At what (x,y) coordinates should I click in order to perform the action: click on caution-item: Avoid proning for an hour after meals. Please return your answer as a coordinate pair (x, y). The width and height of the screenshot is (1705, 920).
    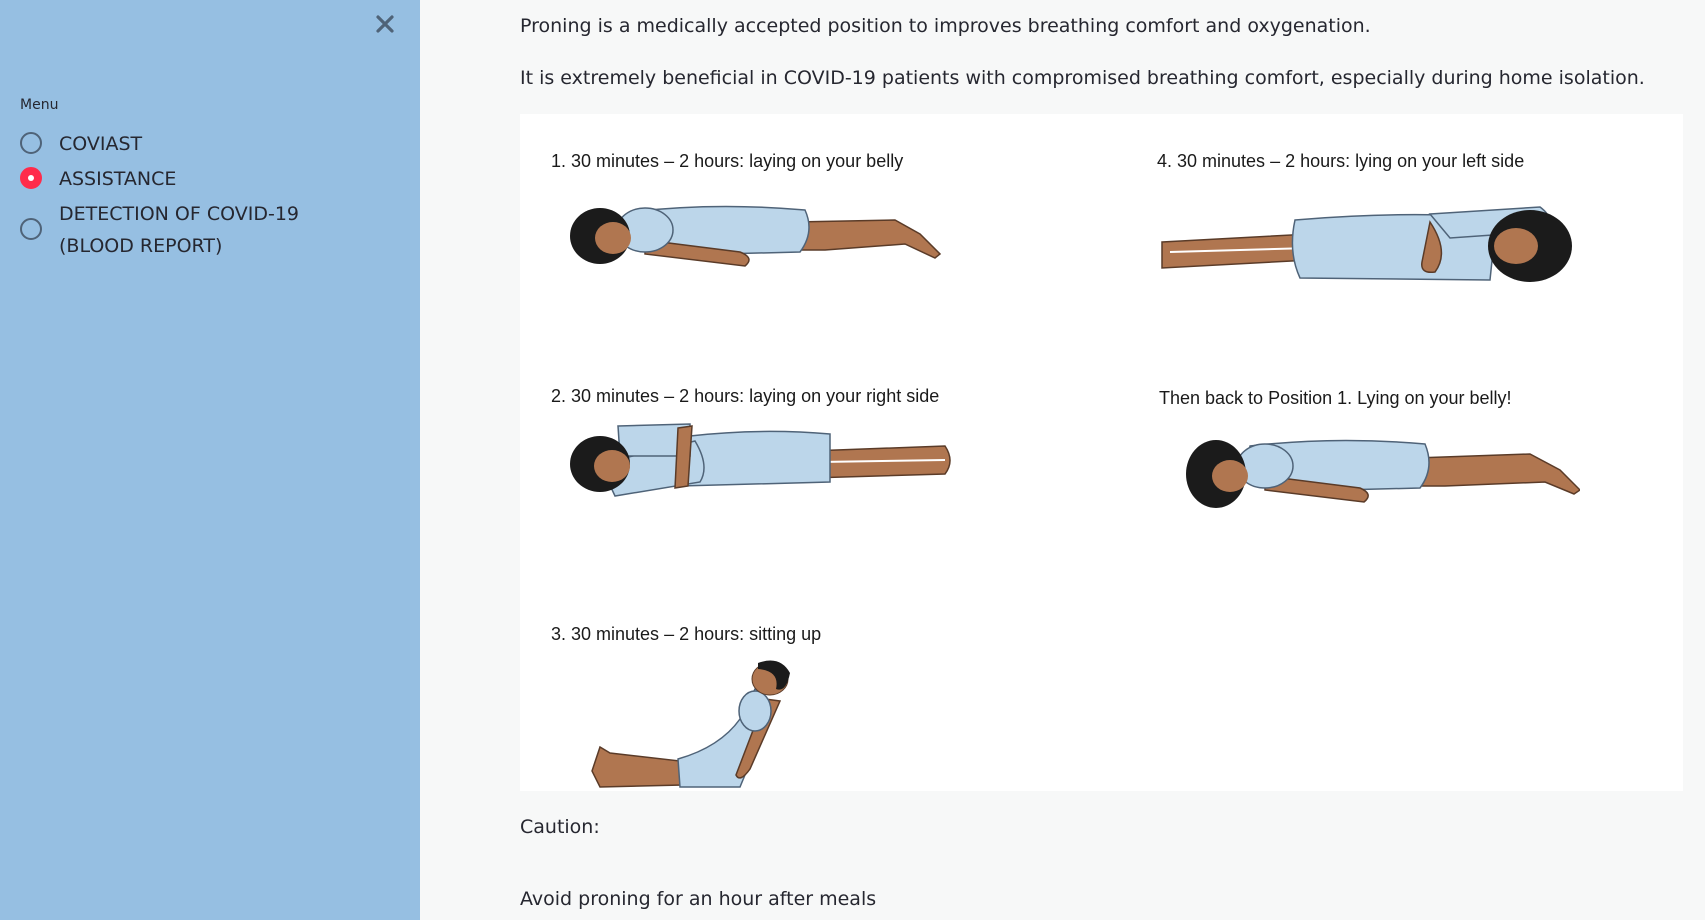
    Looking at the image, I should click on (698, 899).